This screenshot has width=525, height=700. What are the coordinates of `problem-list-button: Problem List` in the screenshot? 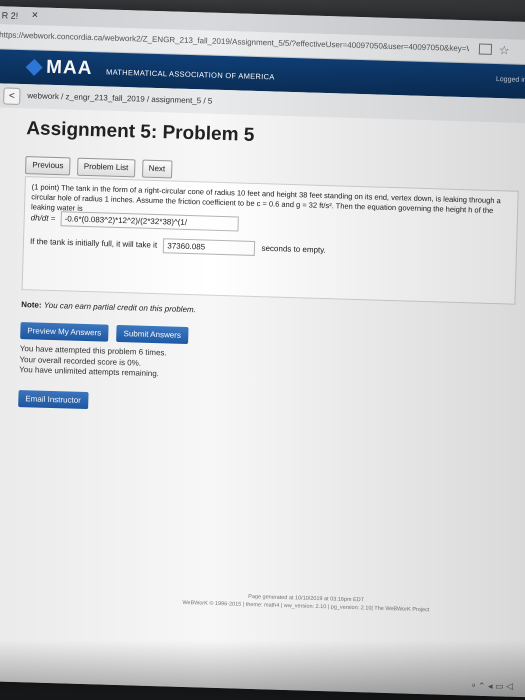 It's located at (106, 167).